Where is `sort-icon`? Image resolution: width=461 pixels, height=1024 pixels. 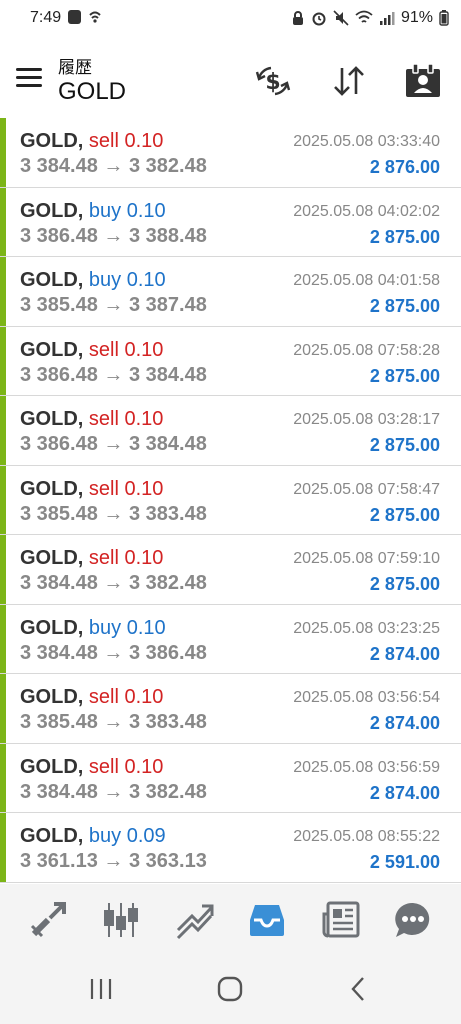 sort-icon is located at coordinates (349, 81).